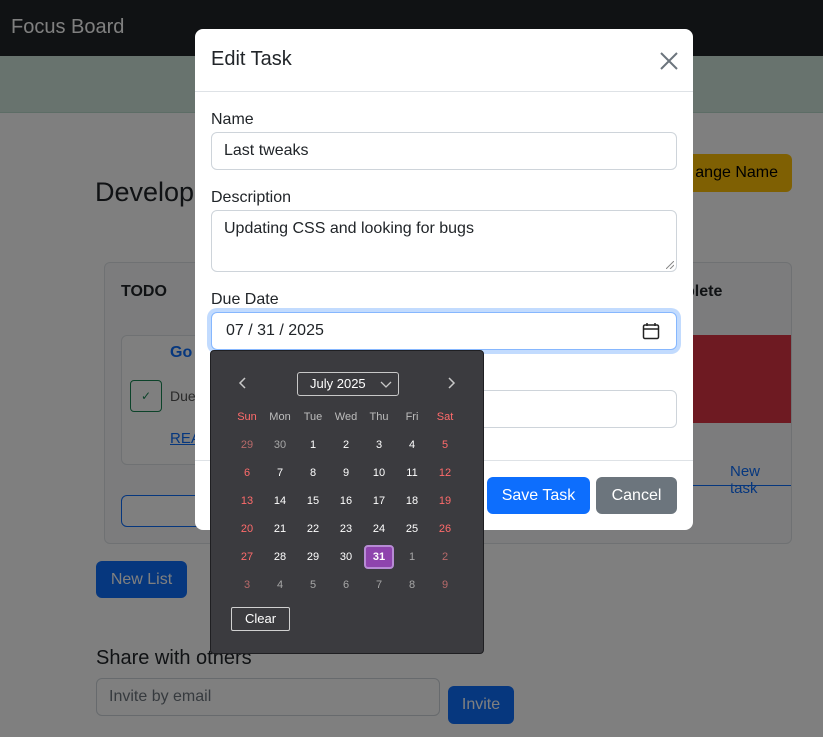 The image size is (823, 737). I want to click on calendar-day: 16, so click(346, 501).